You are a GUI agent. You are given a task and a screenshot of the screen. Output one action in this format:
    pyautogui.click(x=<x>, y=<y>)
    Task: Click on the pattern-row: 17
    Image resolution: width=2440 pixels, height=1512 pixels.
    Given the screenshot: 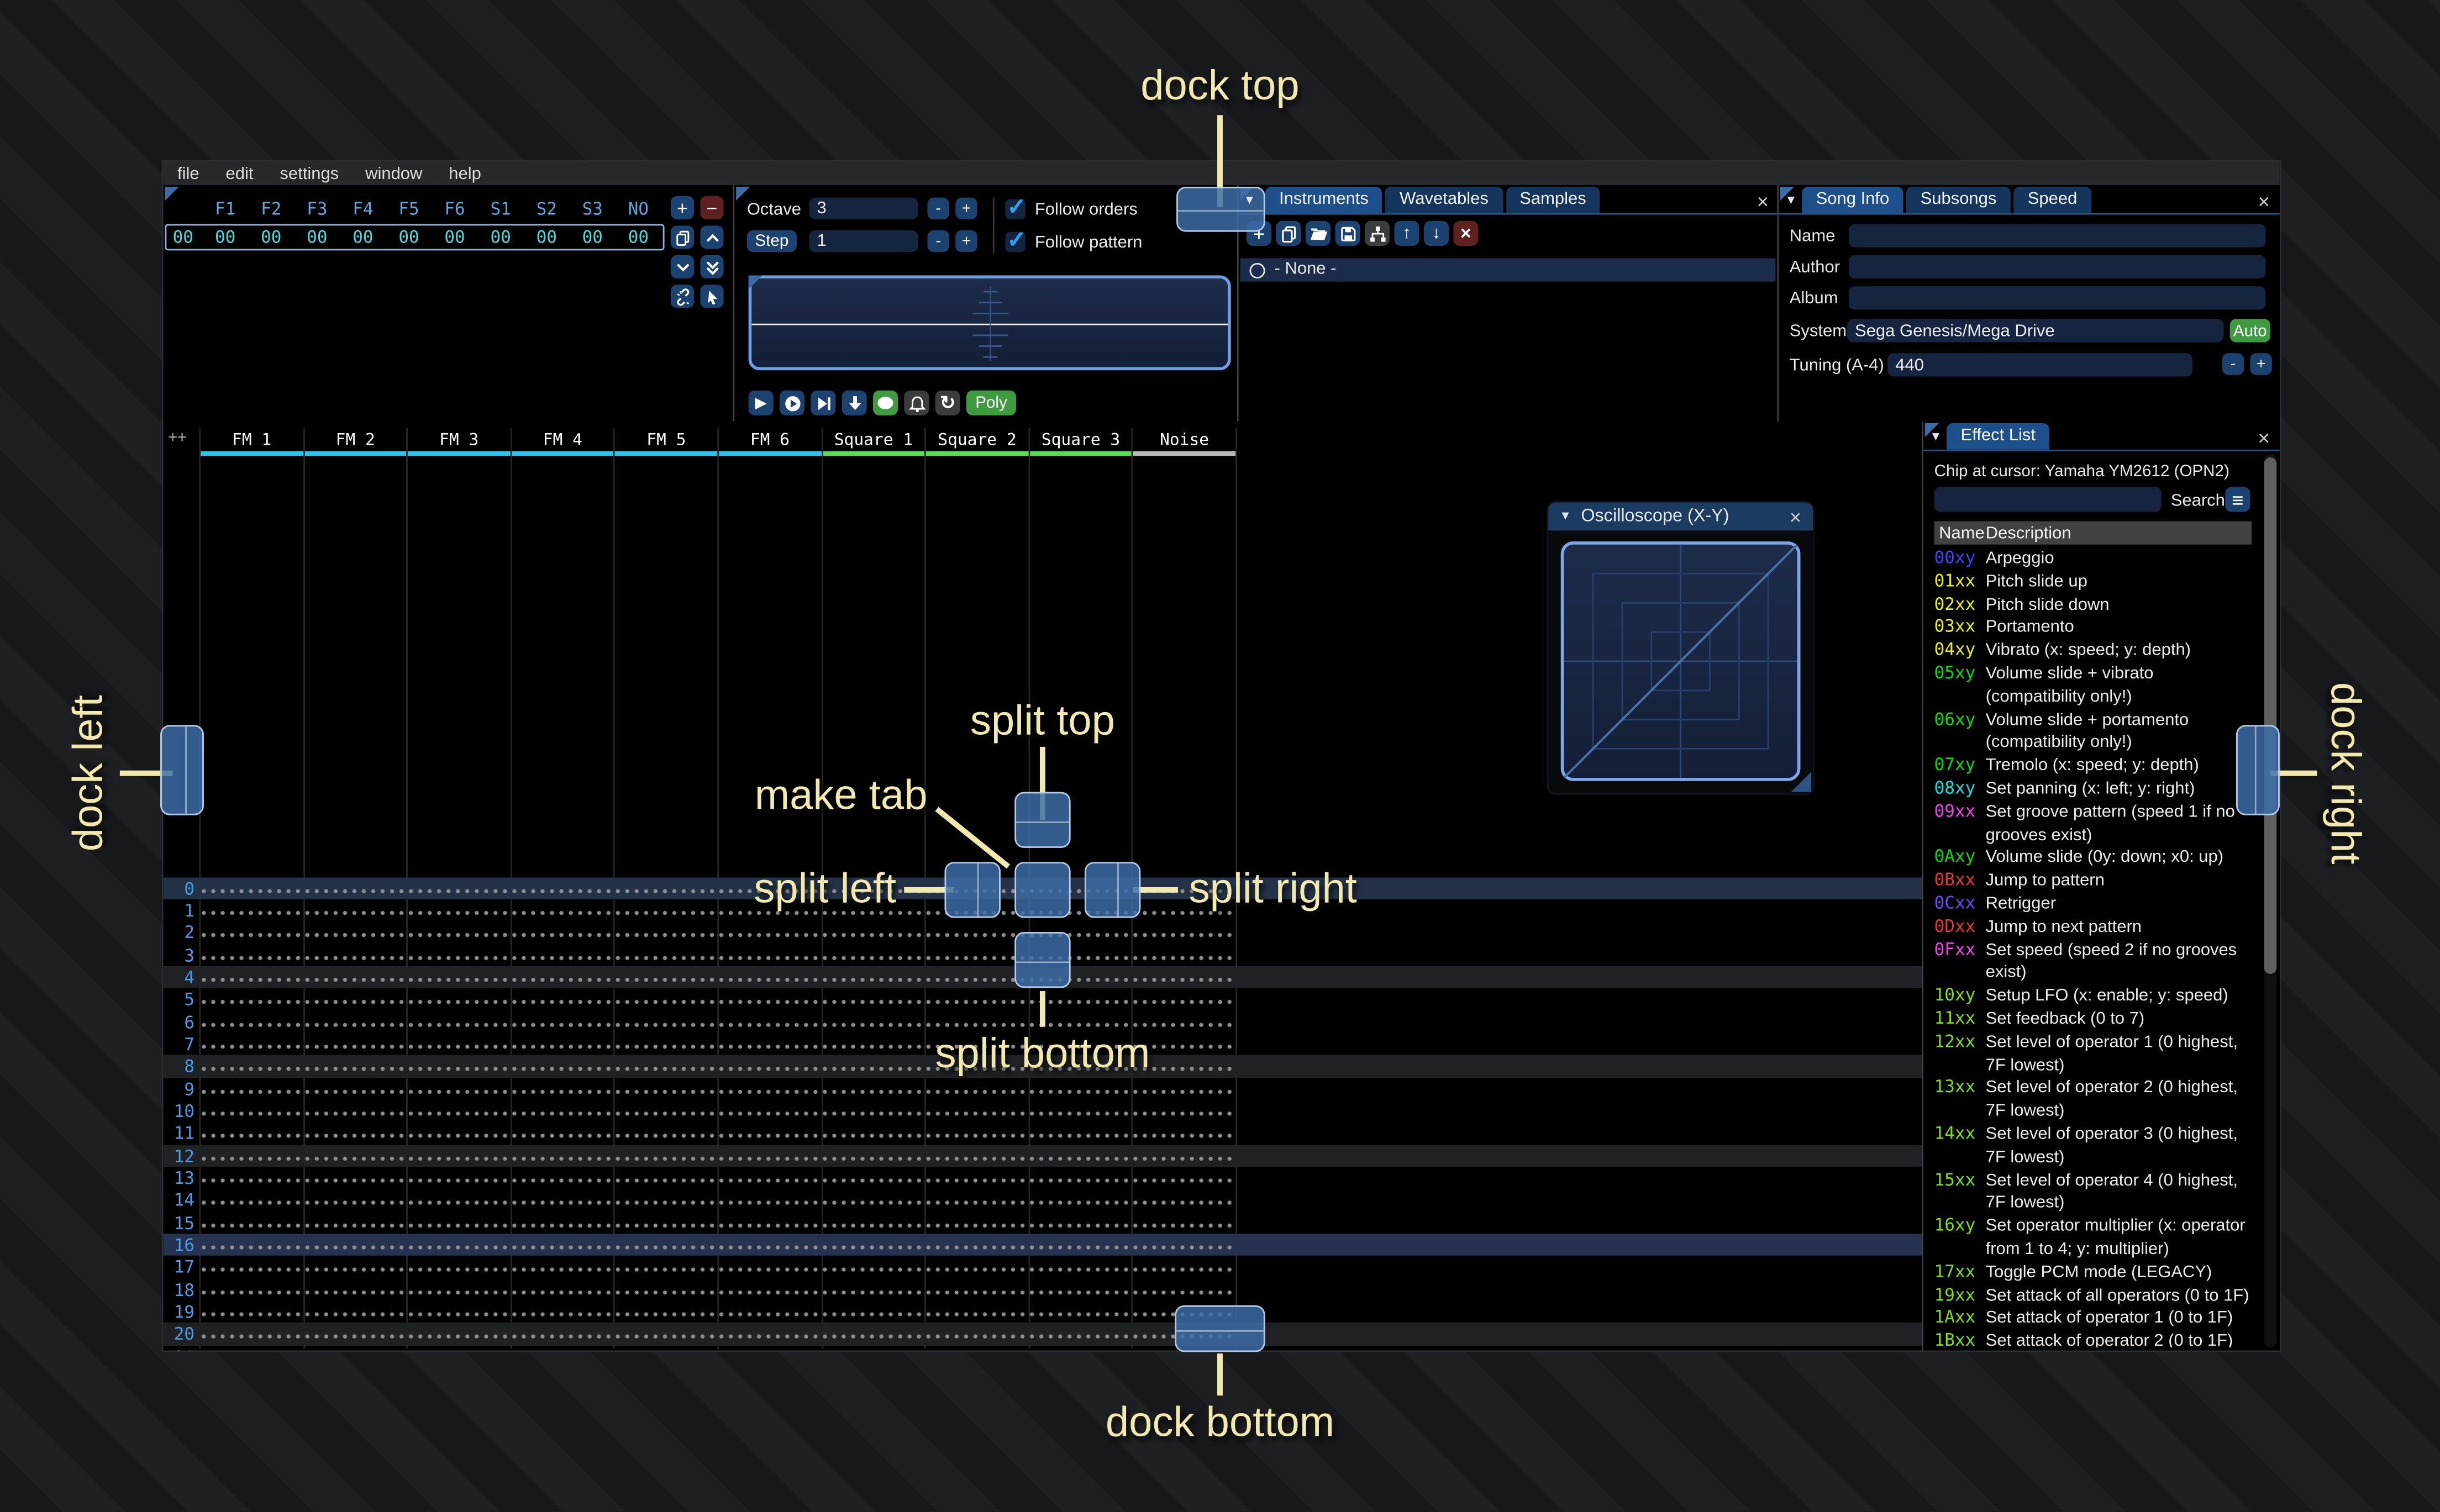 What is the action you would take?
    pyautogui.click(x=1043, y=1267)
    